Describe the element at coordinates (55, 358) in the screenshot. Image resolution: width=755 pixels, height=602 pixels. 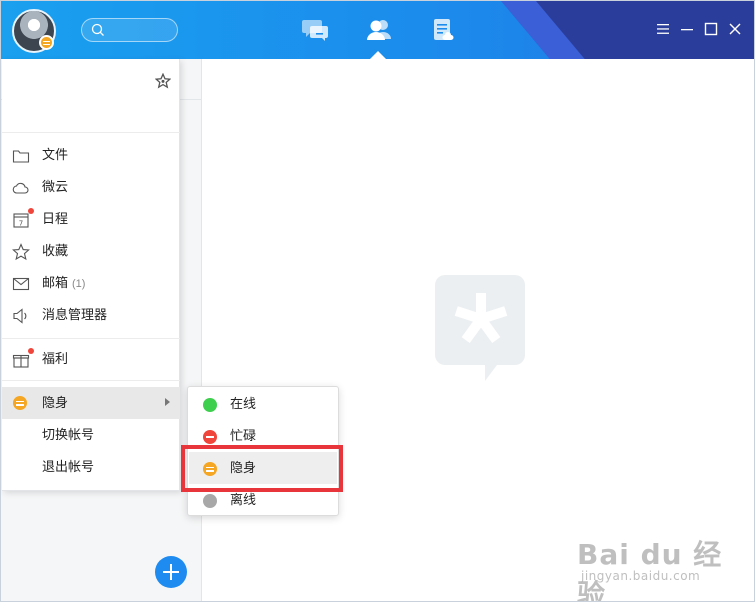
I see `menu-item-label: 福利` at that location.